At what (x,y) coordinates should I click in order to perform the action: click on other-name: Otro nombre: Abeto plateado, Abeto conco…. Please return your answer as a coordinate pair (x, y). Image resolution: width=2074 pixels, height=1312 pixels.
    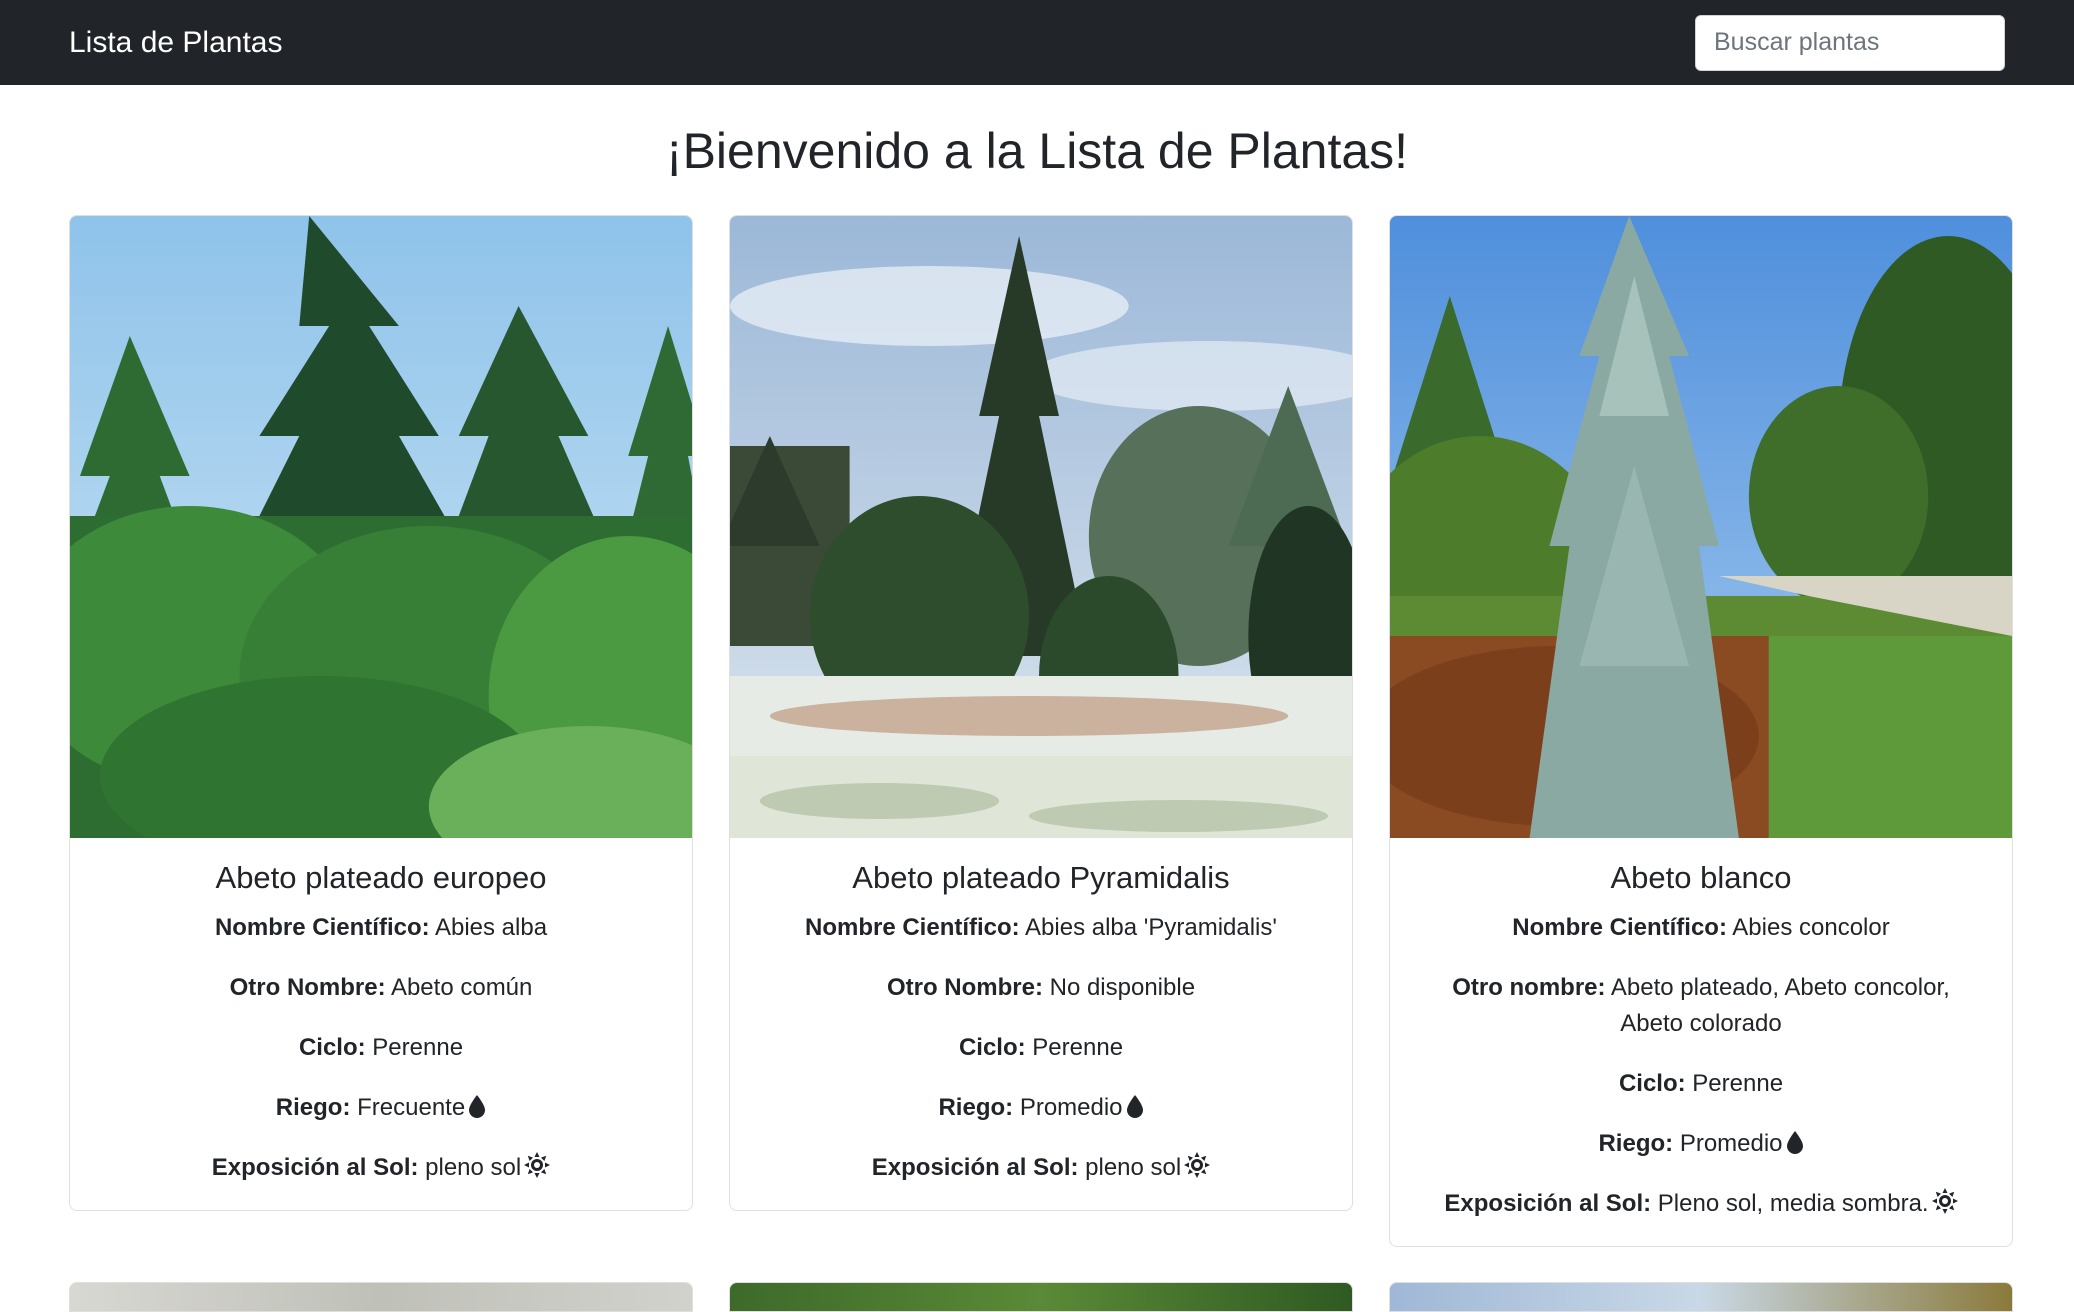
    Looking at the image, I should click on (1701, 1005).